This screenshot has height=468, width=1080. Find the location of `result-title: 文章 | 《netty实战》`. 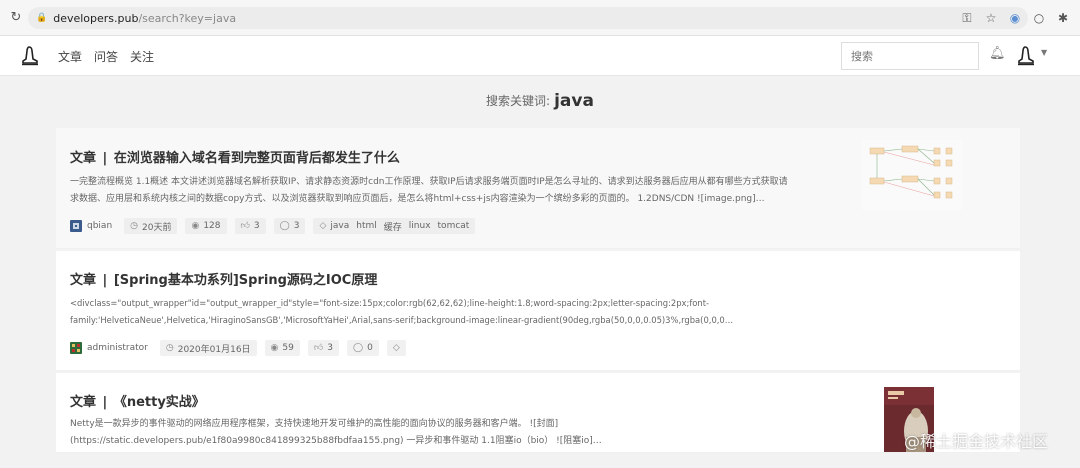

result-title: 文章 | 《netty实战》 is located at coordinates (137, 400).